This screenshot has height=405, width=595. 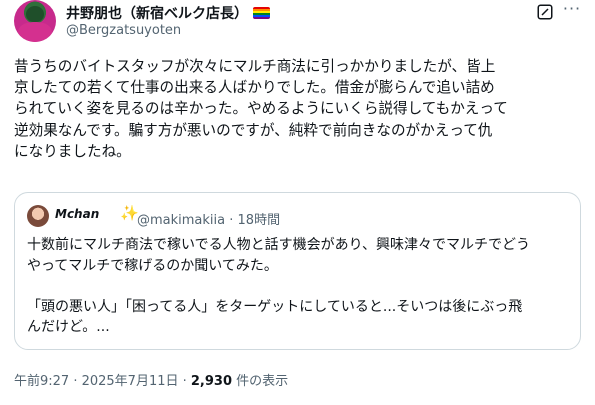 I want to click on views-label: 件の表示, so click(x=260, y=381).